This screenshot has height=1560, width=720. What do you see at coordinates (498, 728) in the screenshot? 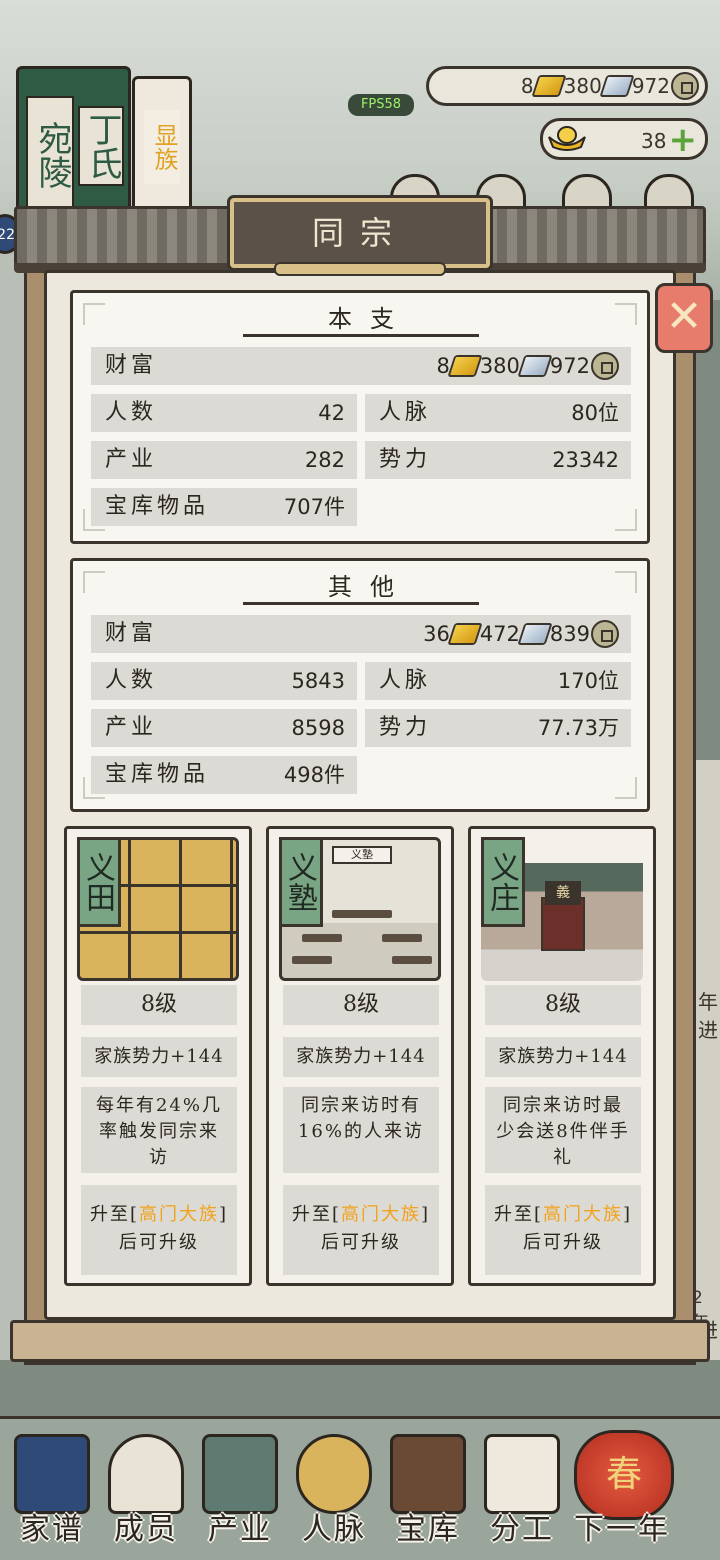
I see `influence-row: 势力 77.73万` at bounding box center [498, 728].